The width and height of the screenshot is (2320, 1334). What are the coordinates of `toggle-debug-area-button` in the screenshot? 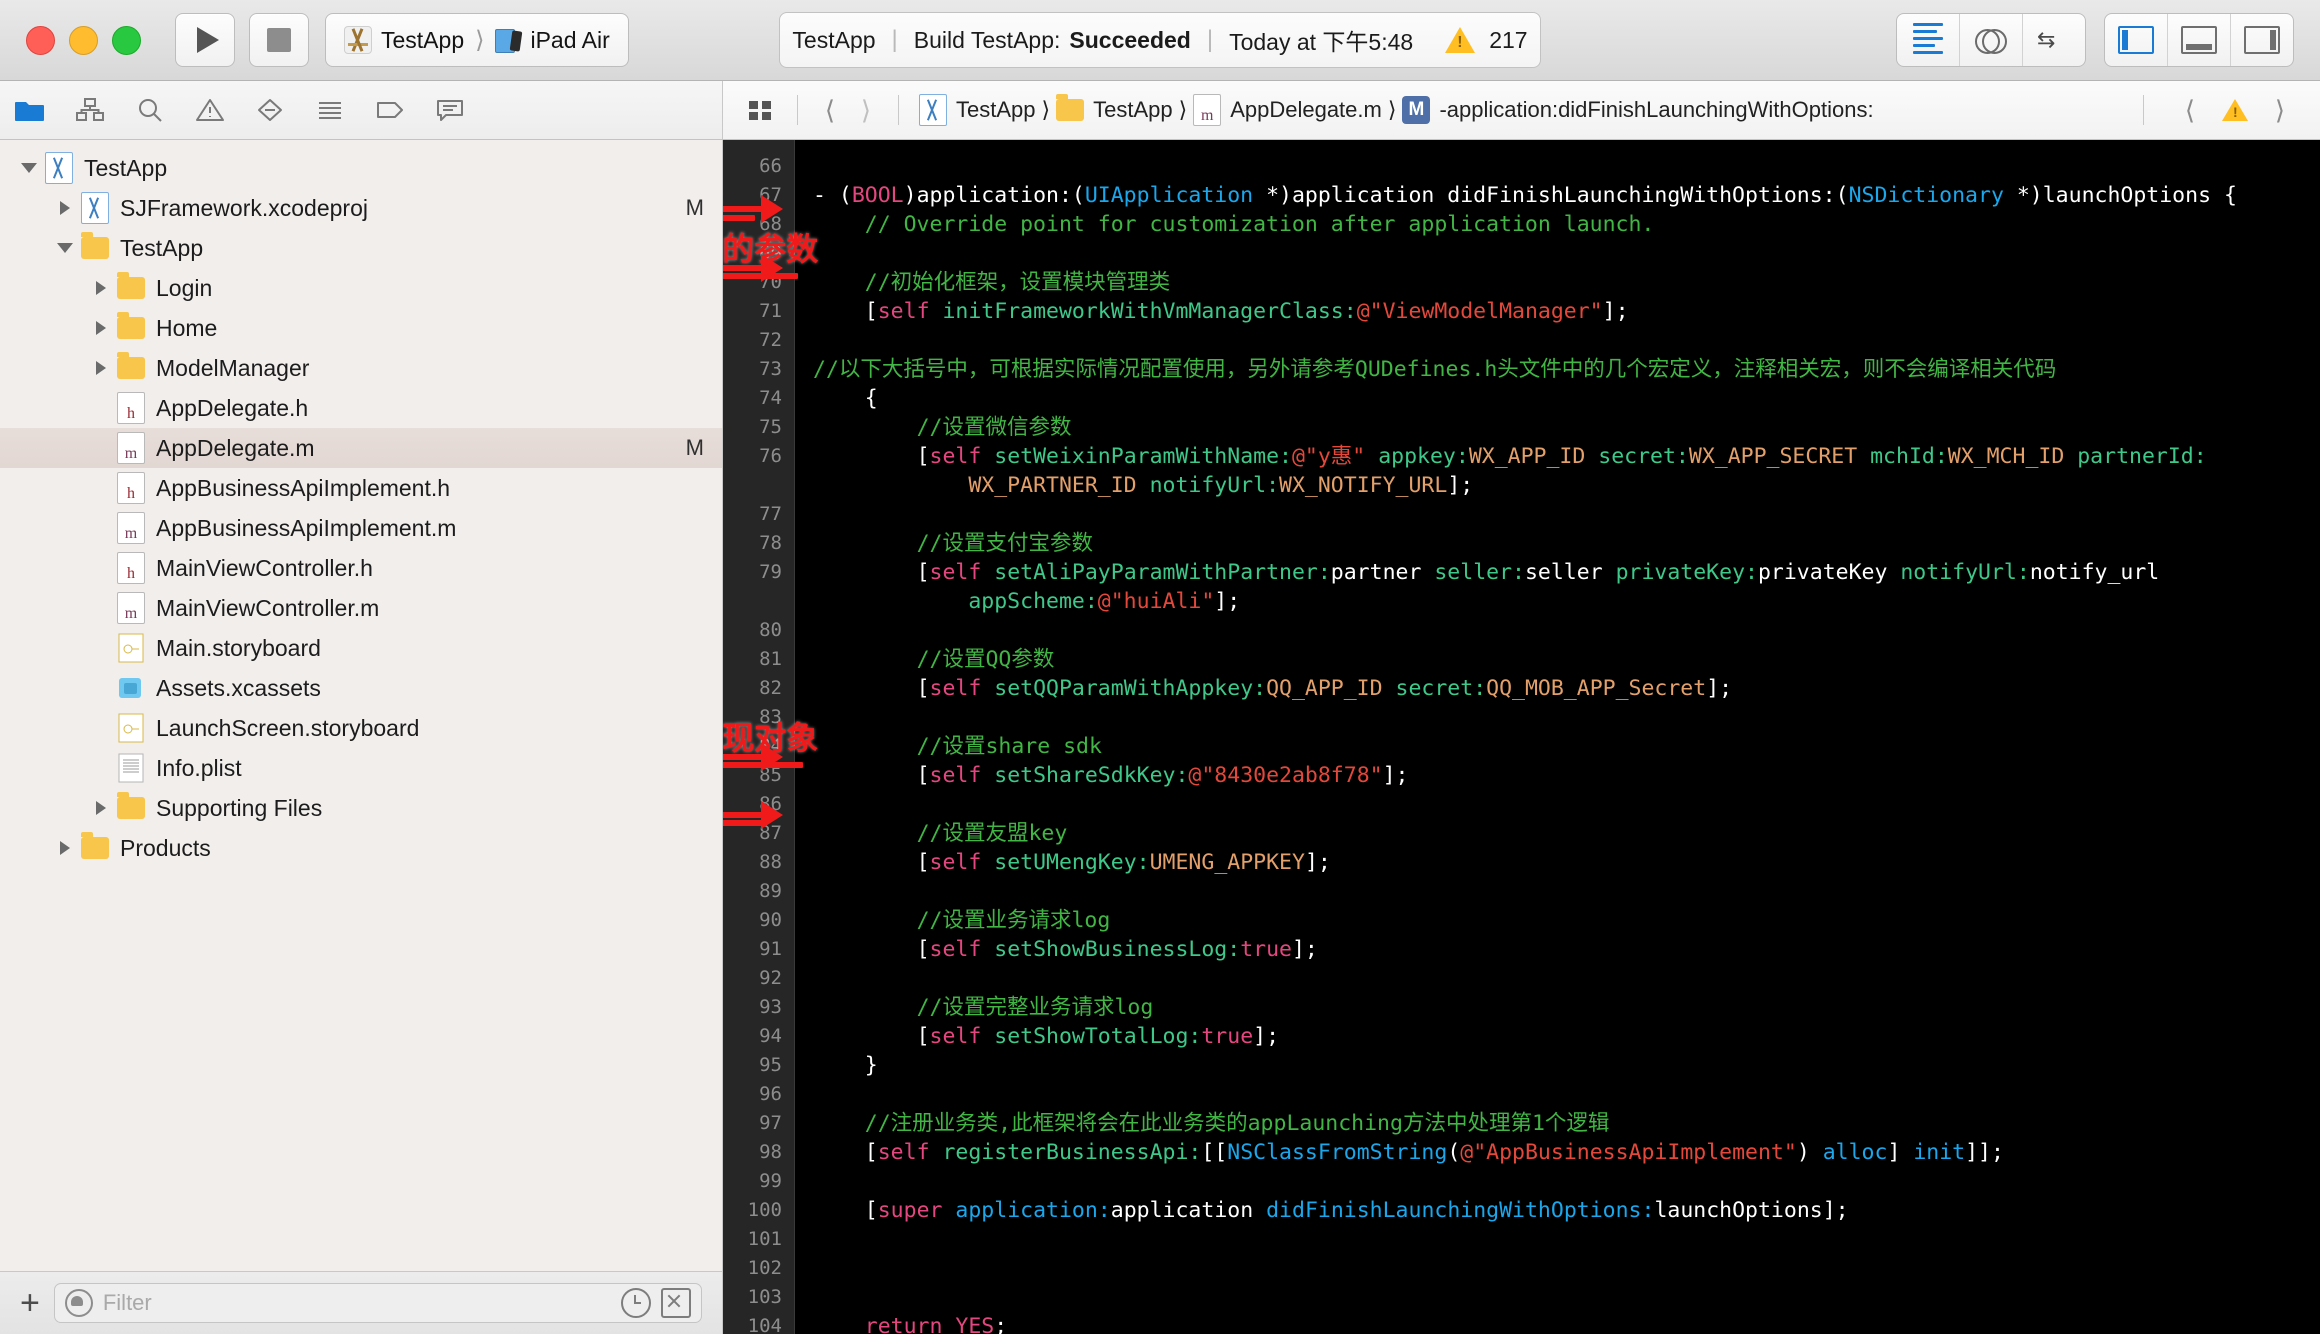 It's located at (2199, 40).